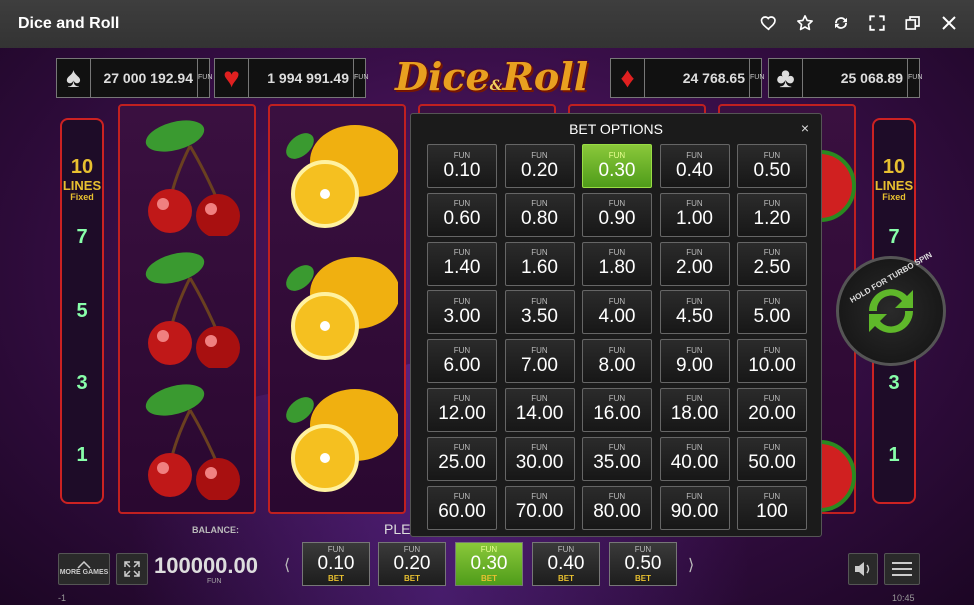  I want to click on cherry-icon, so click(192, 442).